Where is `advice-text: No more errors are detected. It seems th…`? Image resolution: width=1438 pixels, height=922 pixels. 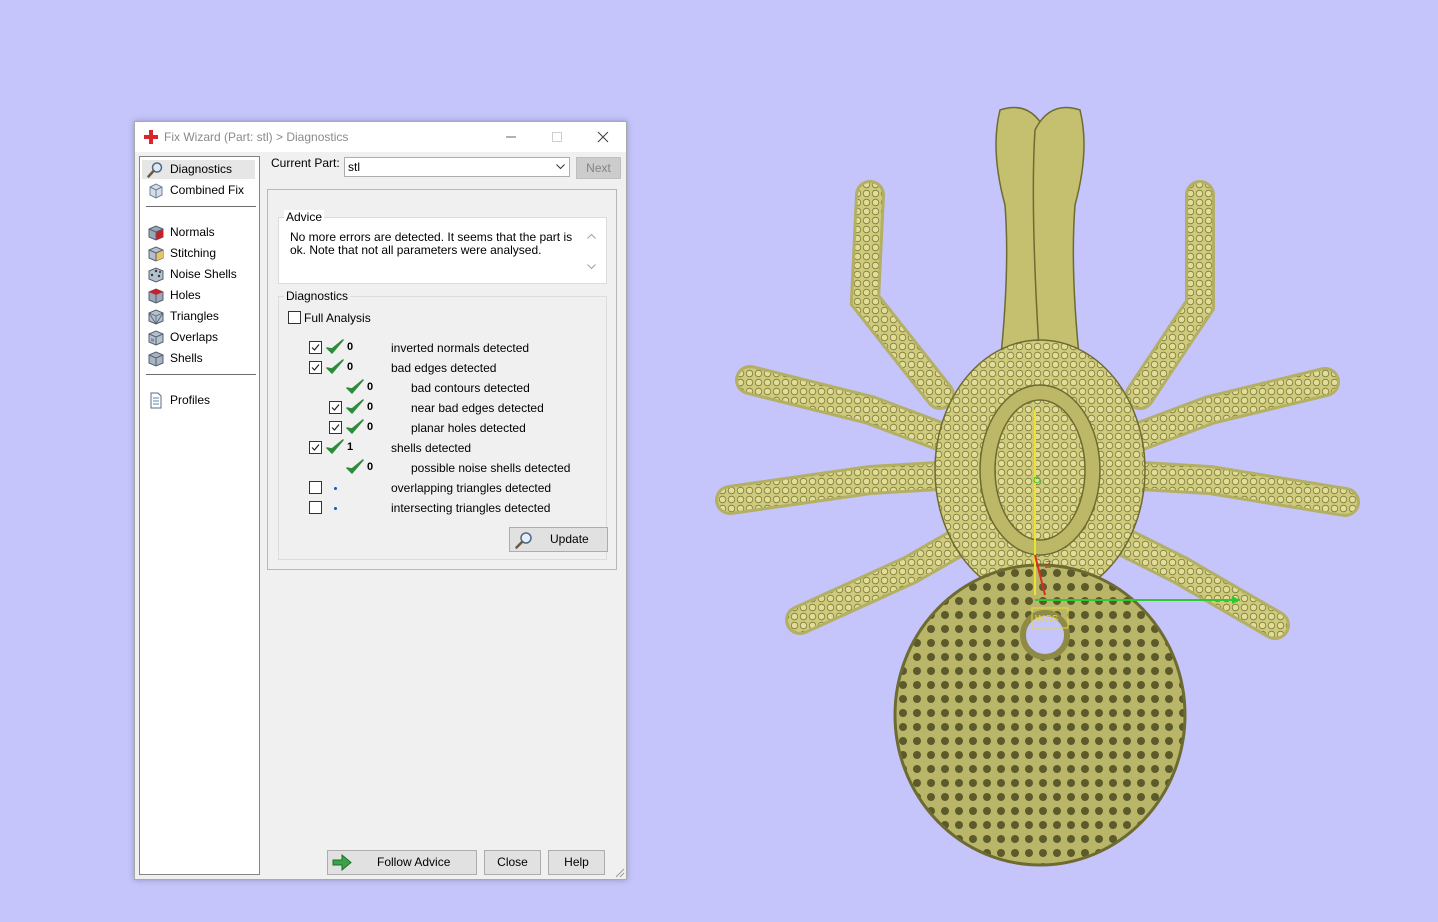
advice-text: No more errors are detected. It seems th… is located at coordinates (431, 243).